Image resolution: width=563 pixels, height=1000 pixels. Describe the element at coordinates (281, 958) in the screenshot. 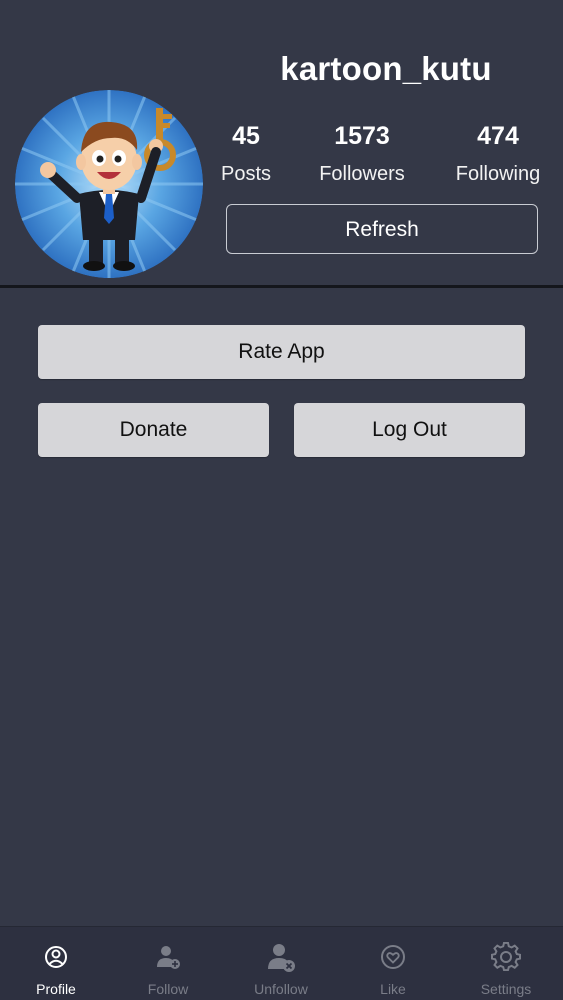

I see `unfollow-user-icon` at that location.